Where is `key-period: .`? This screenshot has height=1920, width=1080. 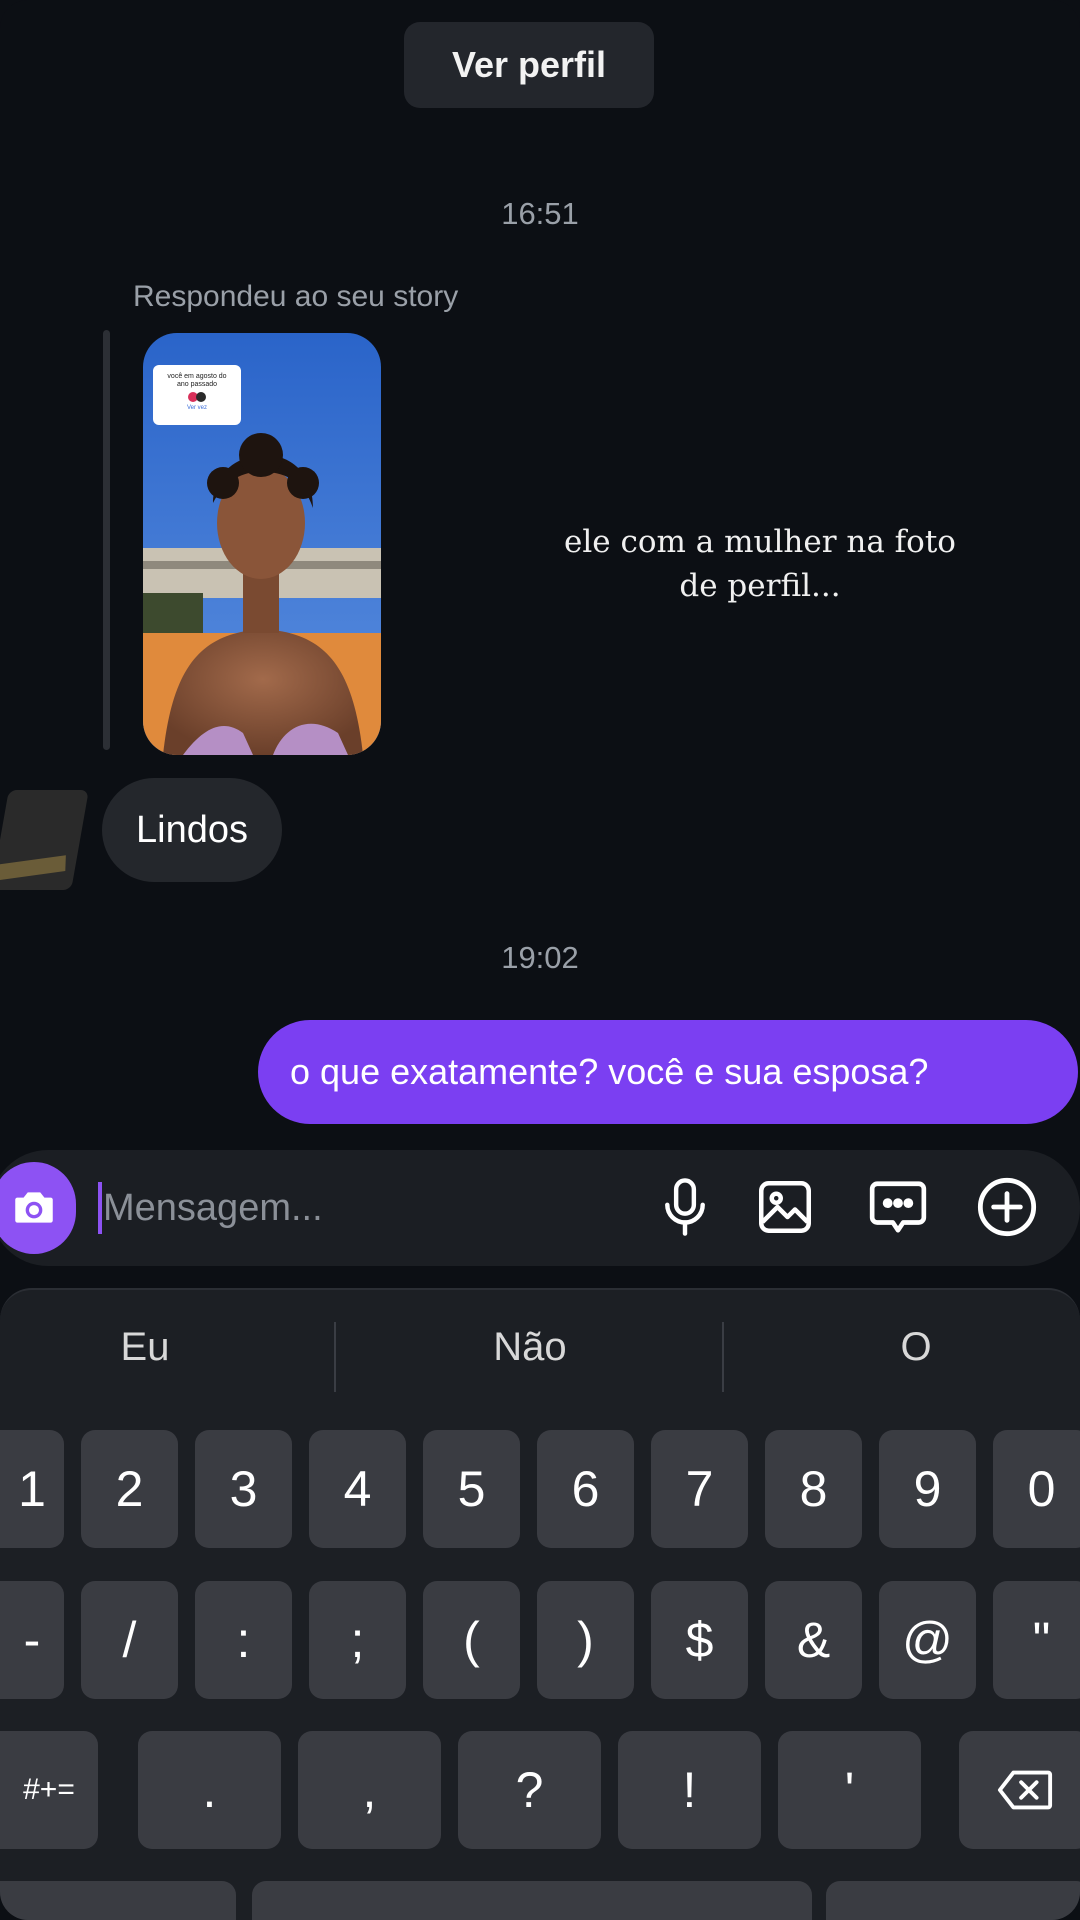 key-period: . is located at coordinates (209, 1790).